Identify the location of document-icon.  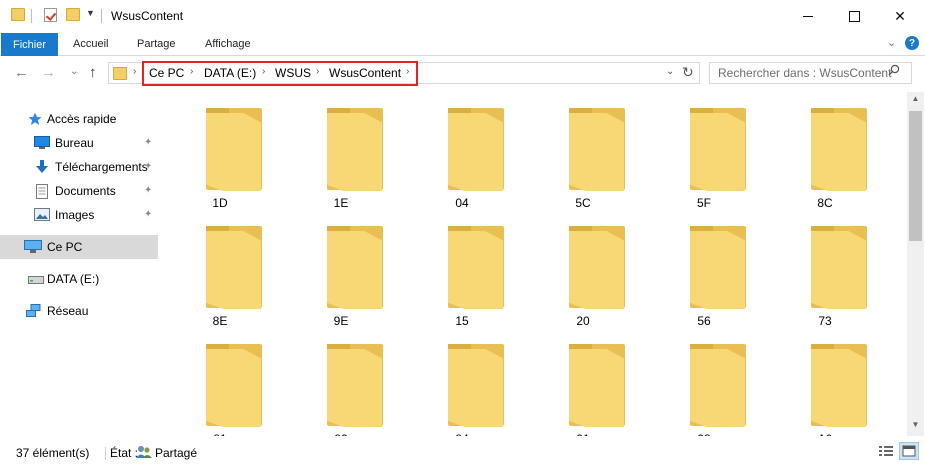
(42, 191).